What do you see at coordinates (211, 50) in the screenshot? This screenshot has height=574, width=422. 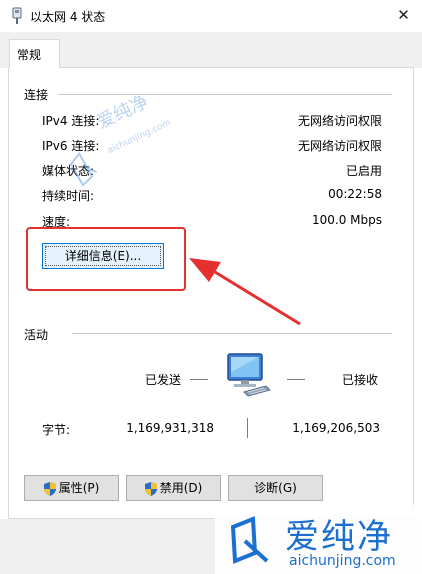 I see `tab-strip` at bounding box center [211, 50].